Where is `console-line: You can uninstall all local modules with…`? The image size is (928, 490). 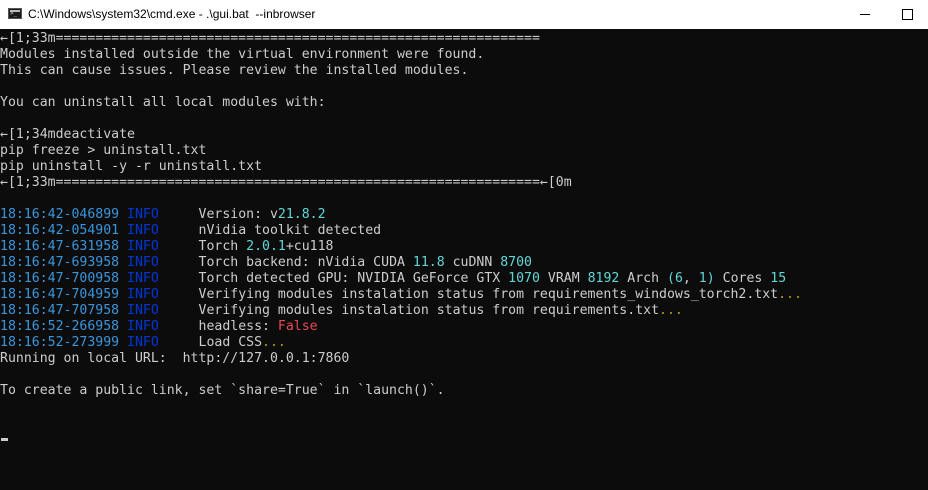 console-line: You can uninstall all local modules with… is located at coordinates (163, 102).